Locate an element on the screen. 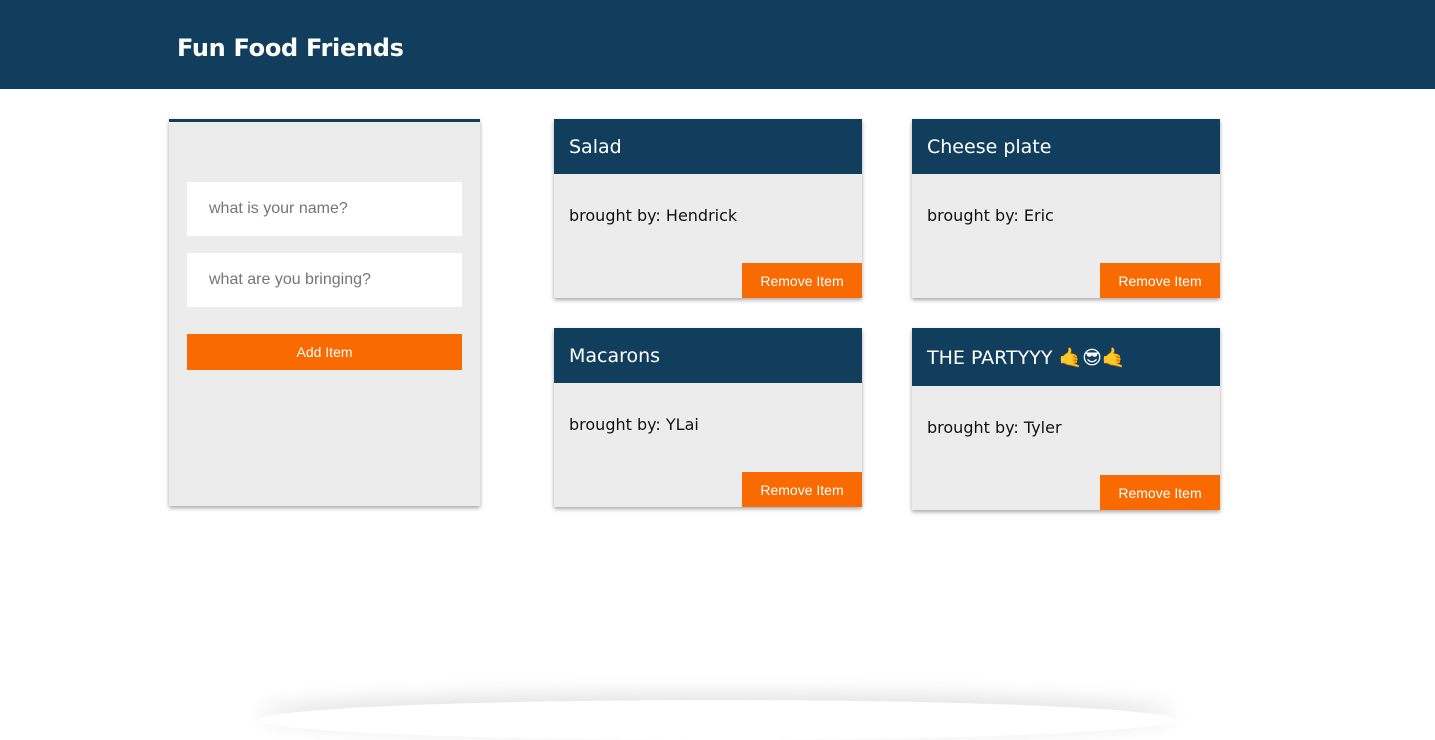  card-body: brought by: Hendrick Remove Item is located at coordinates (708, 236).